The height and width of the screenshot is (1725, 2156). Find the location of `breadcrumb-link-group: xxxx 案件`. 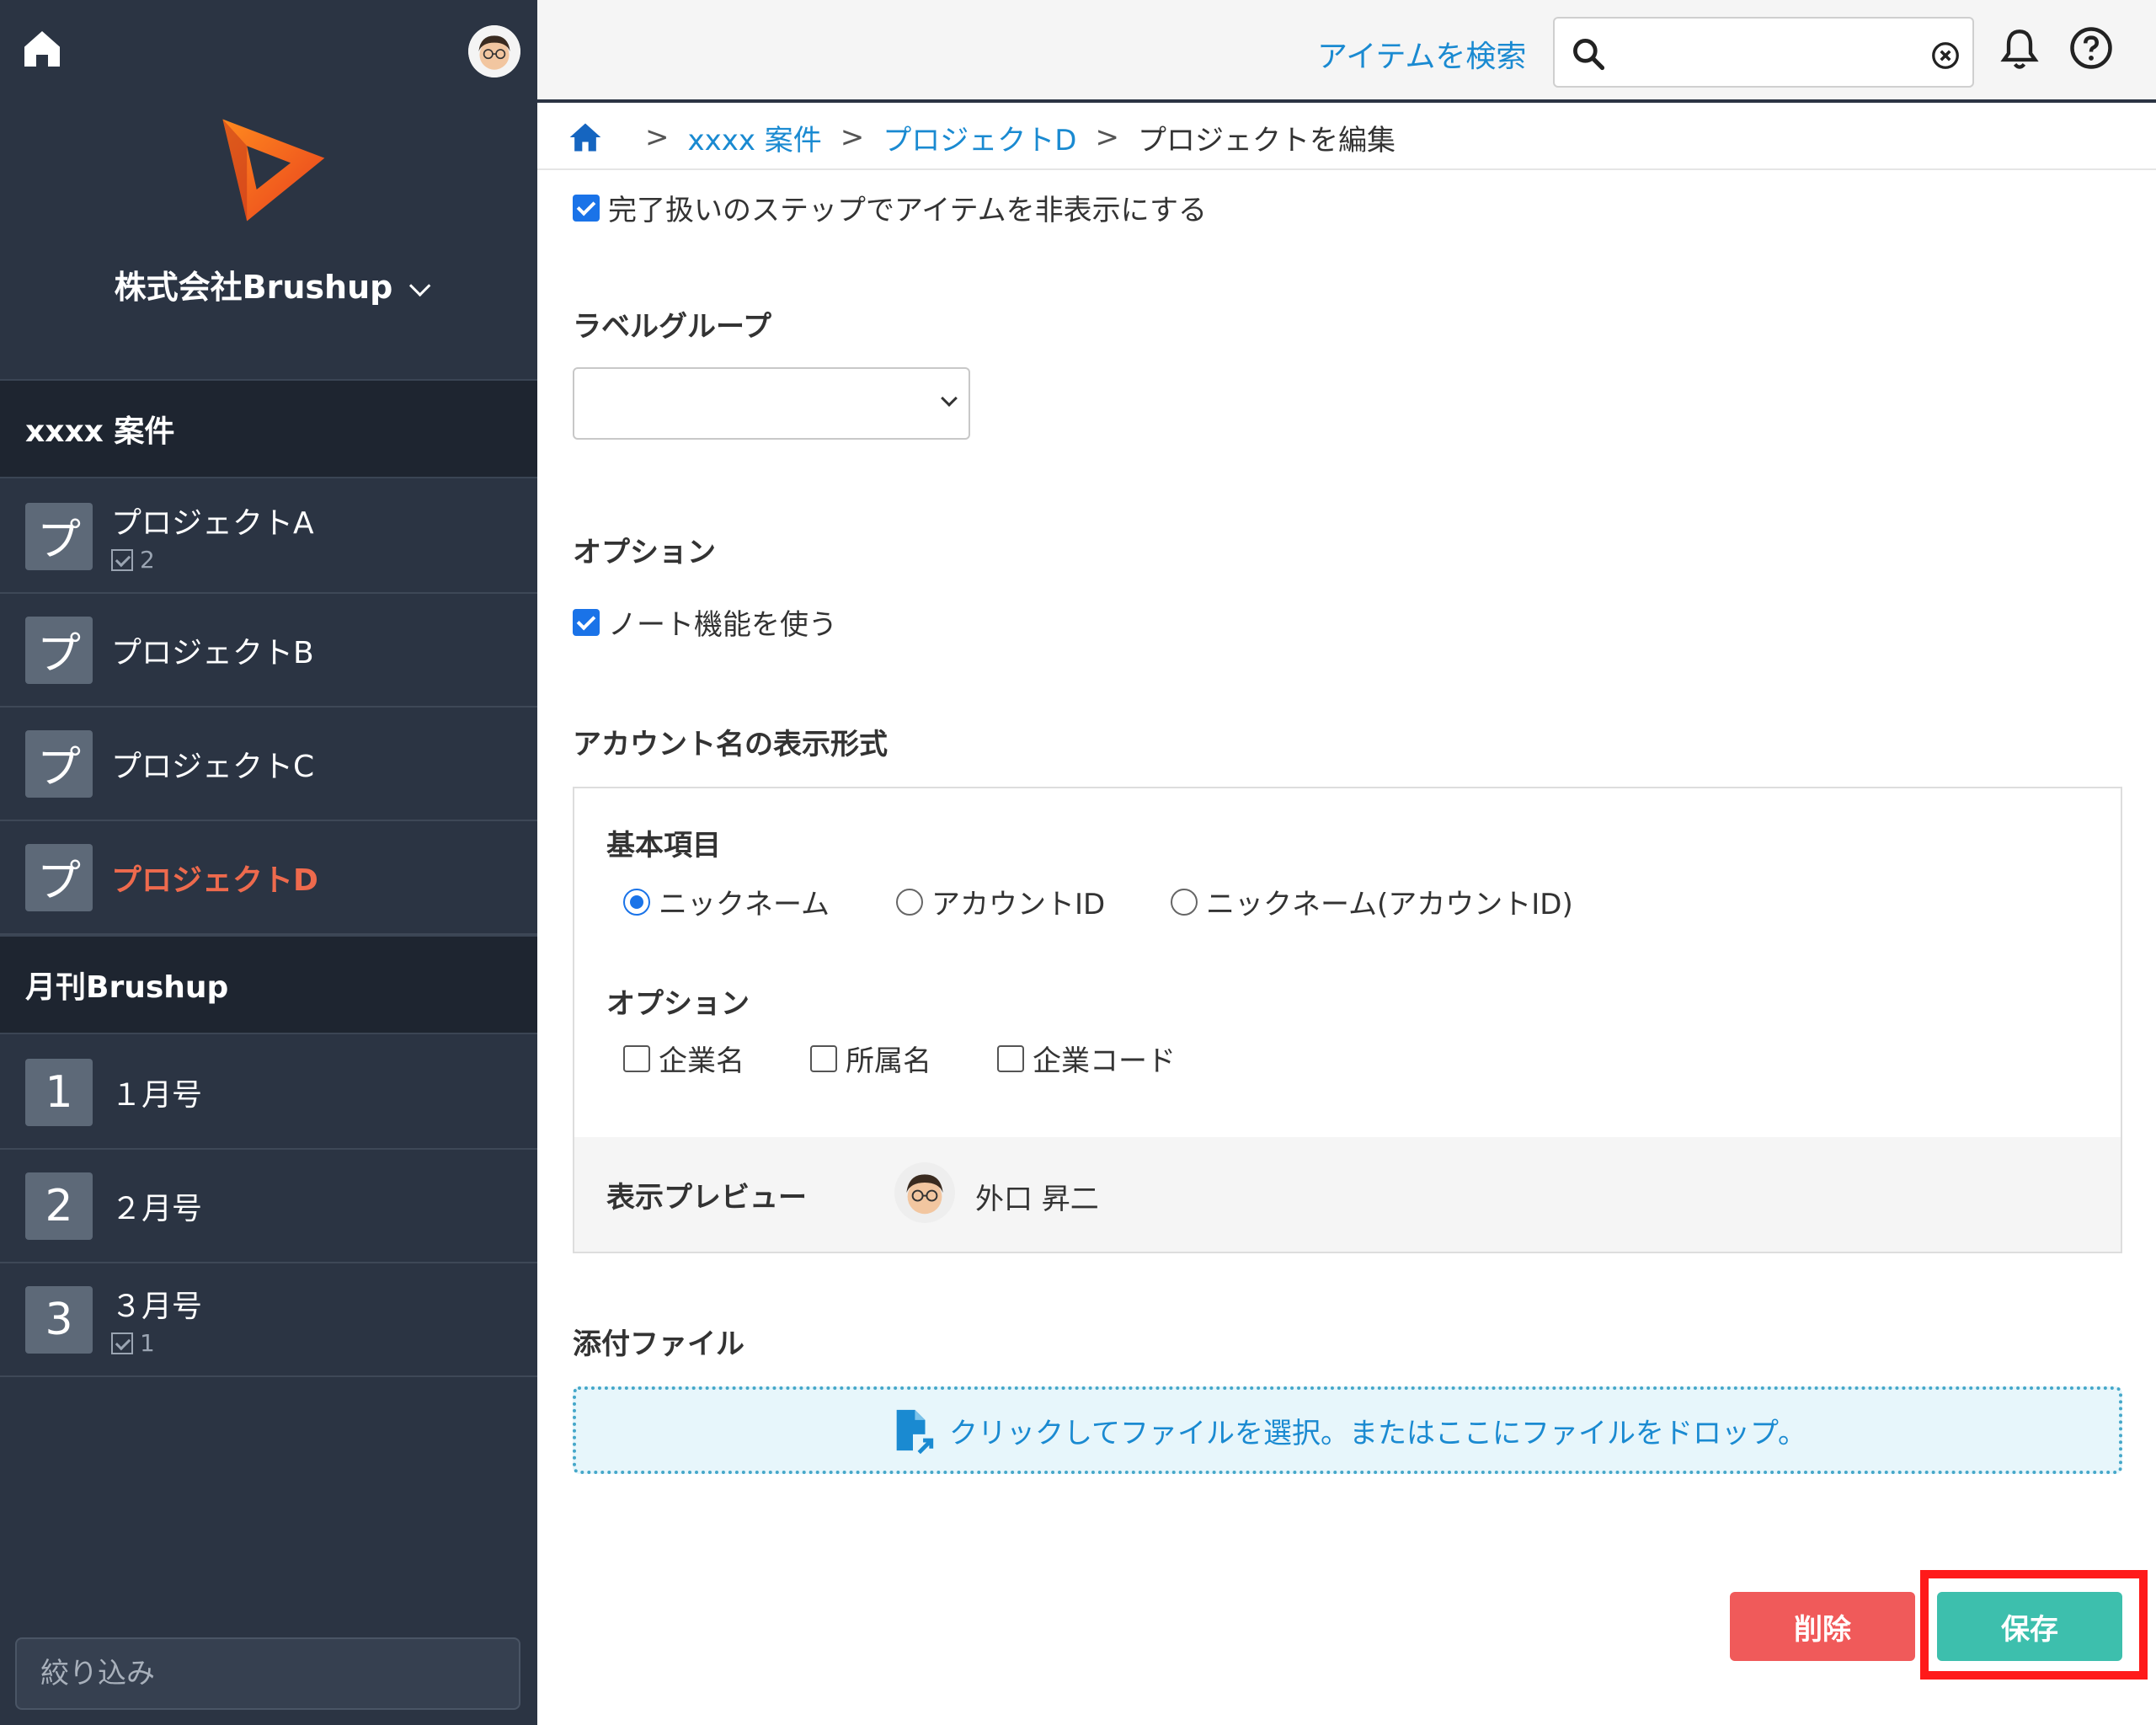

breadcrumb-link-group: xxxx 案件 is located at coordinates (755, 137).